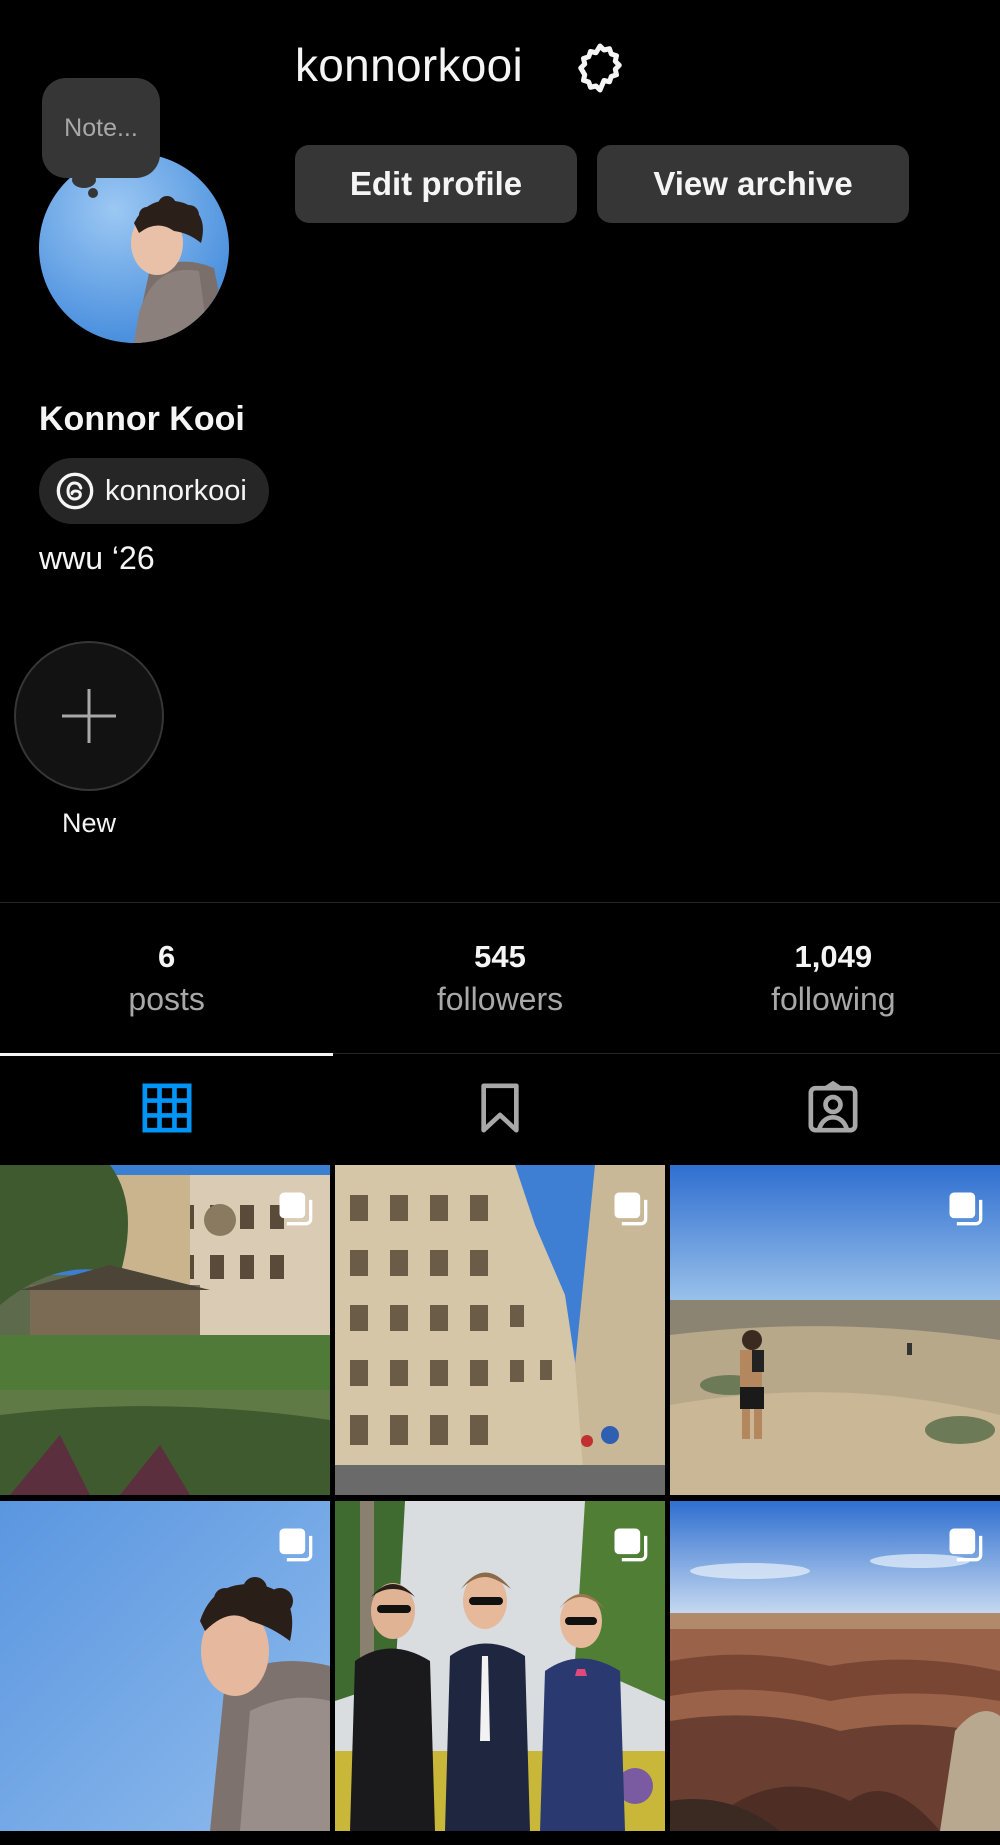 The height and width of the screenshot is (1845, 1000). I want to click on avatar-photo, so click(180, 269).